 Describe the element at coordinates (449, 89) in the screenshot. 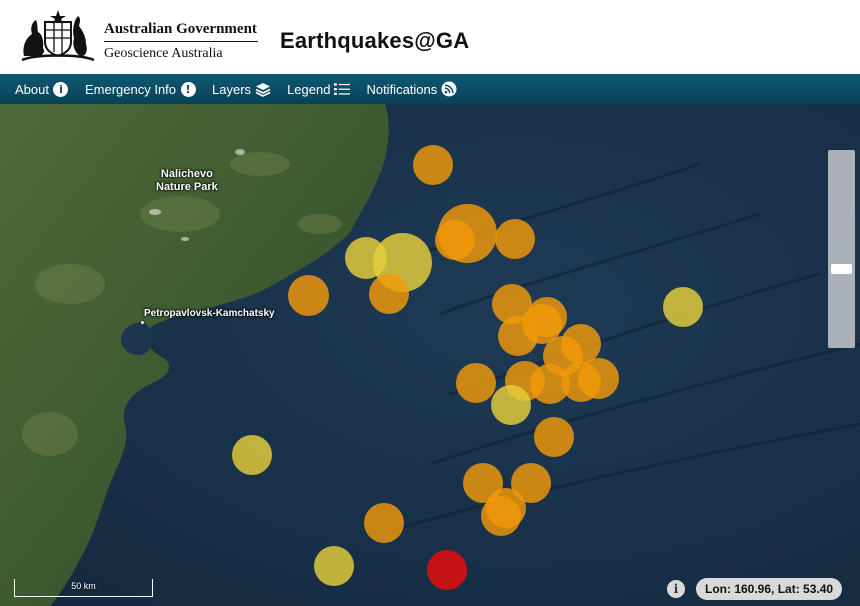

I see `rss-icon` at that location.